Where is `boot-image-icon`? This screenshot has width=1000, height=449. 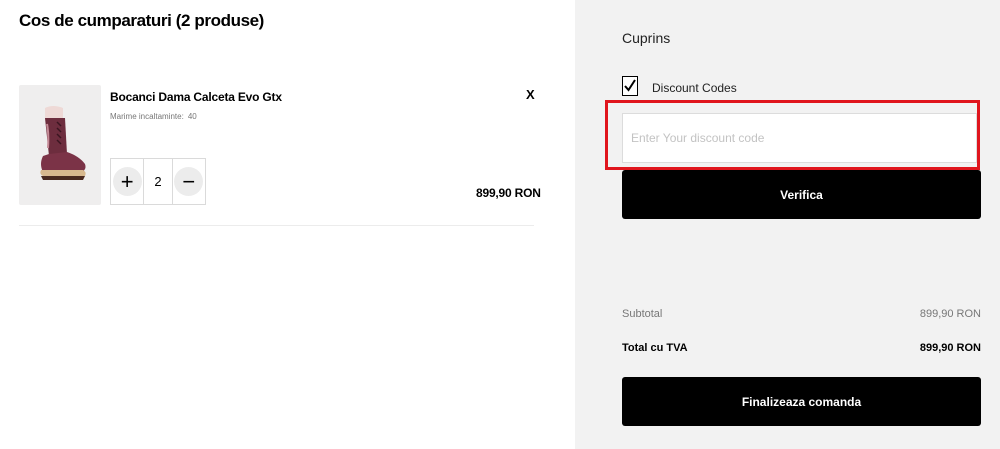 boot-image-icon is located at coordinates (63, 143).